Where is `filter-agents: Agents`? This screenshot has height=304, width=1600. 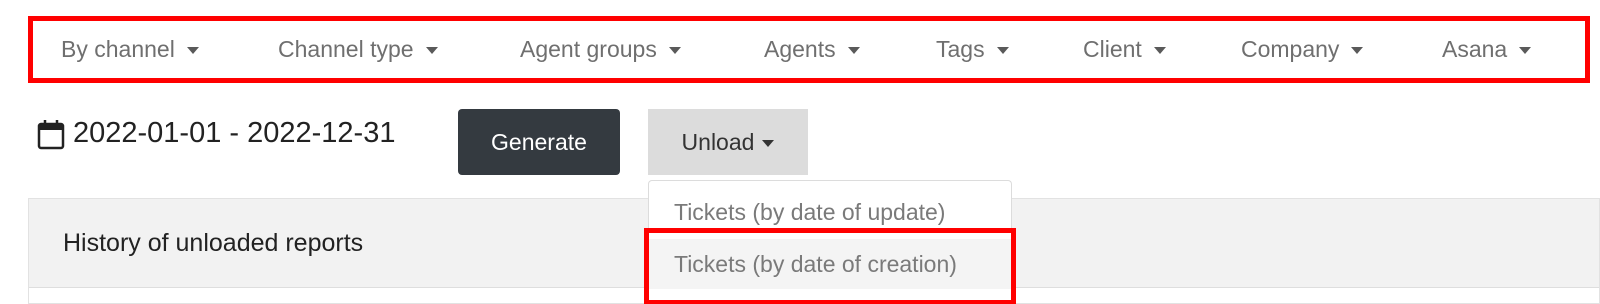 filter-agents: Agents is located at coordinates (812, 49).